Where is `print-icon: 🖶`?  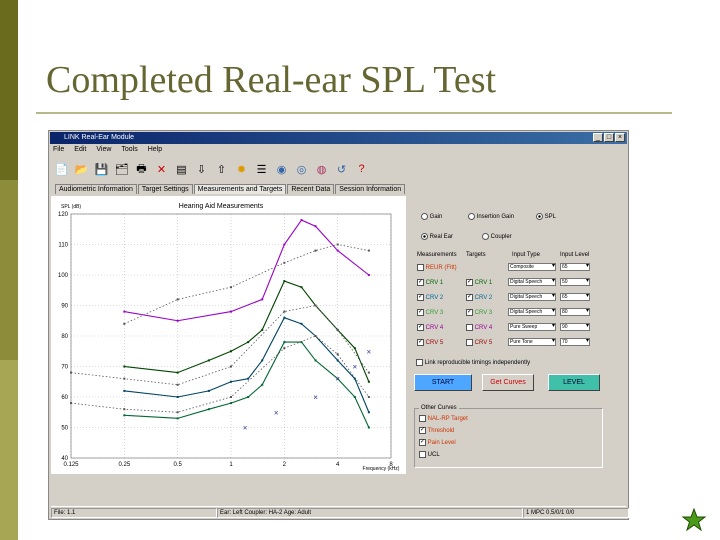 print-icon: 🖶 is located at coordinates (141, 169).